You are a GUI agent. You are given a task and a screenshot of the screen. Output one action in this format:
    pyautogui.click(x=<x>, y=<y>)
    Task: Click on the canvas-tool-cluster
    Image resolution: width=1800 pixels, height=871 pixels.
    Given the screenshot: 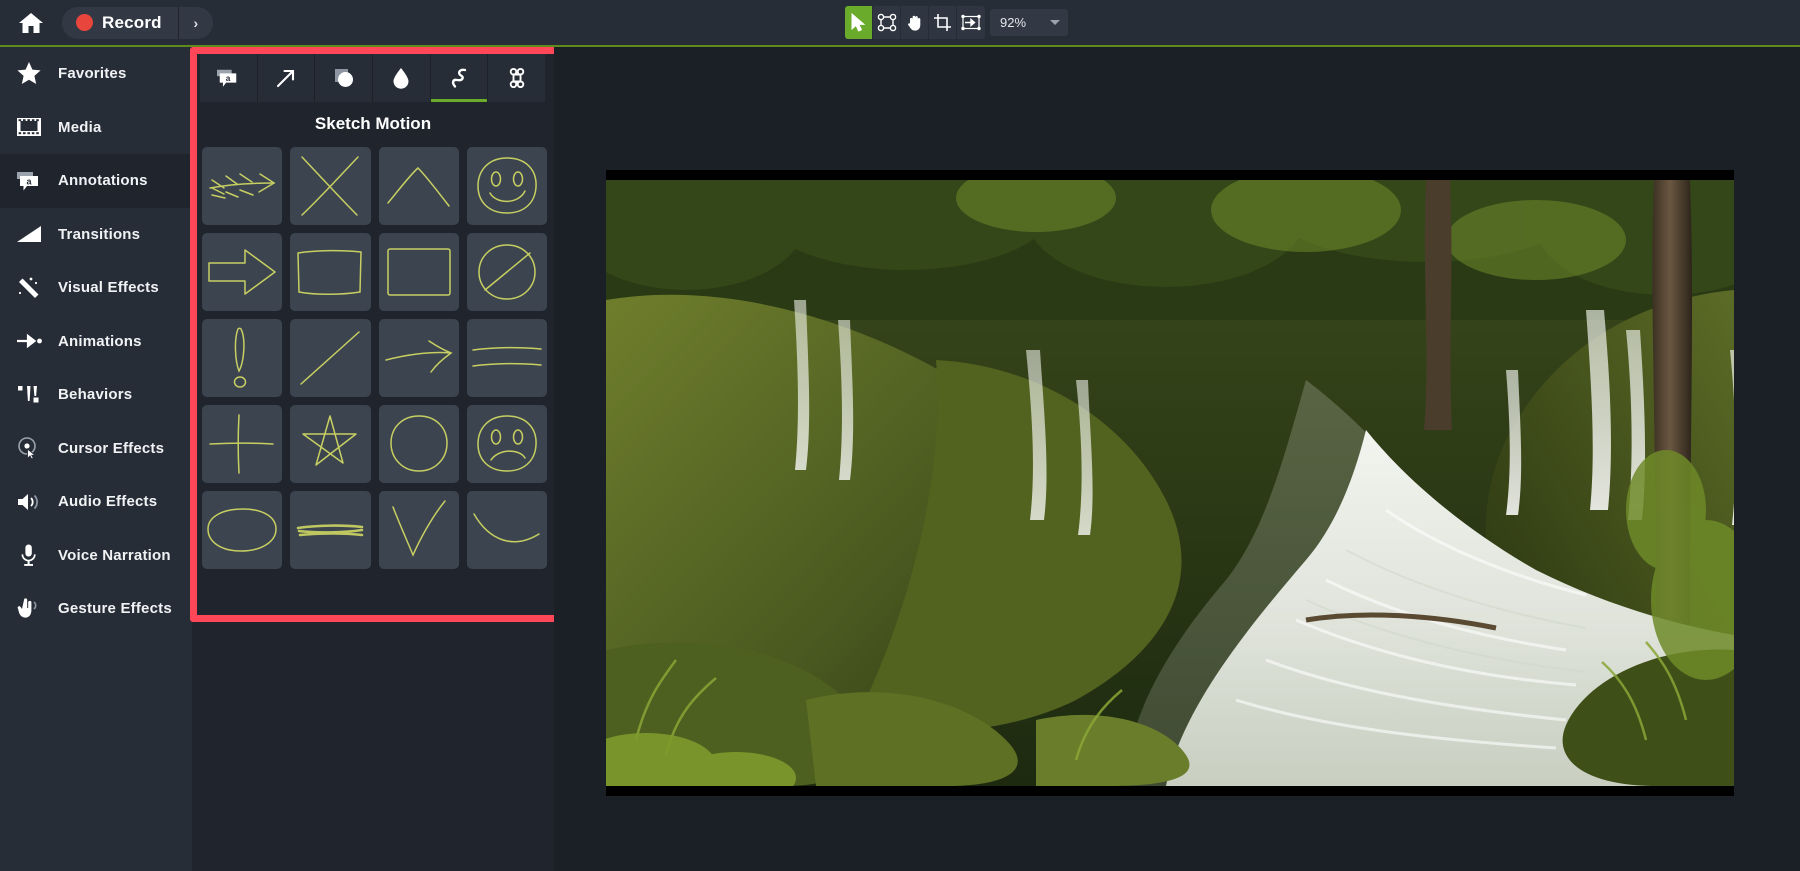 What is the action you would take?
    pyautogui.click(x=915, y=22)
    